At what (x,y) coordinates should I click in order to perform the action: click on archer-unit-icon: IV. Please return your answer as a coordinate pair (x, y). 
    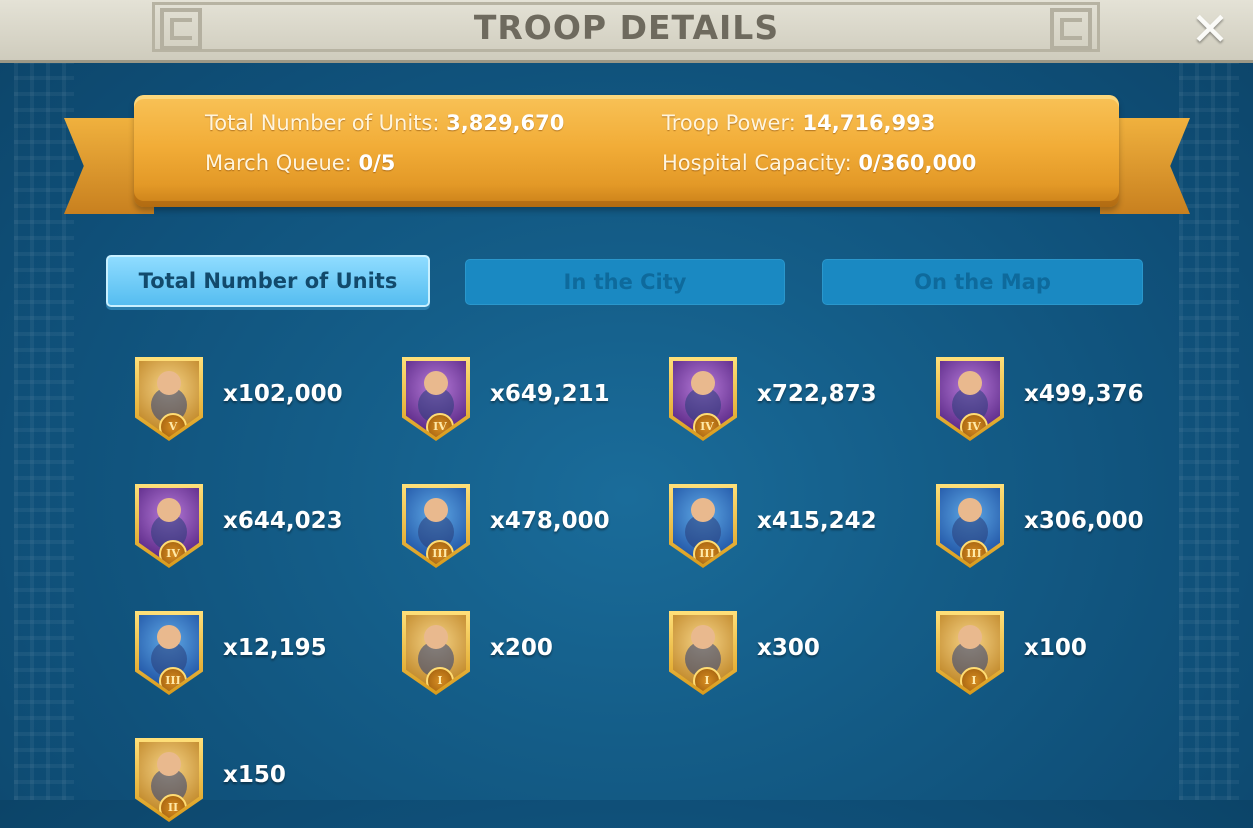
    Looking at the image, I should click on (970, 399).